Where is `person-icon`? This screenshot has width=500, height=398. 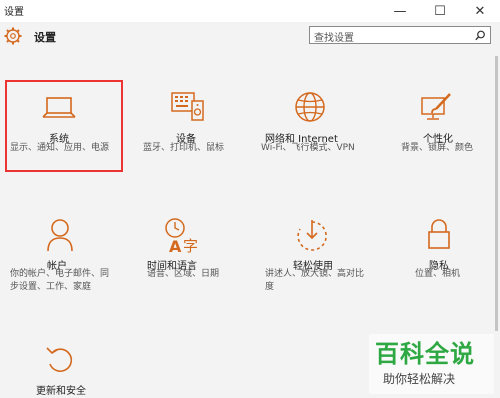
person-icon is located at coordinates (60, 235).